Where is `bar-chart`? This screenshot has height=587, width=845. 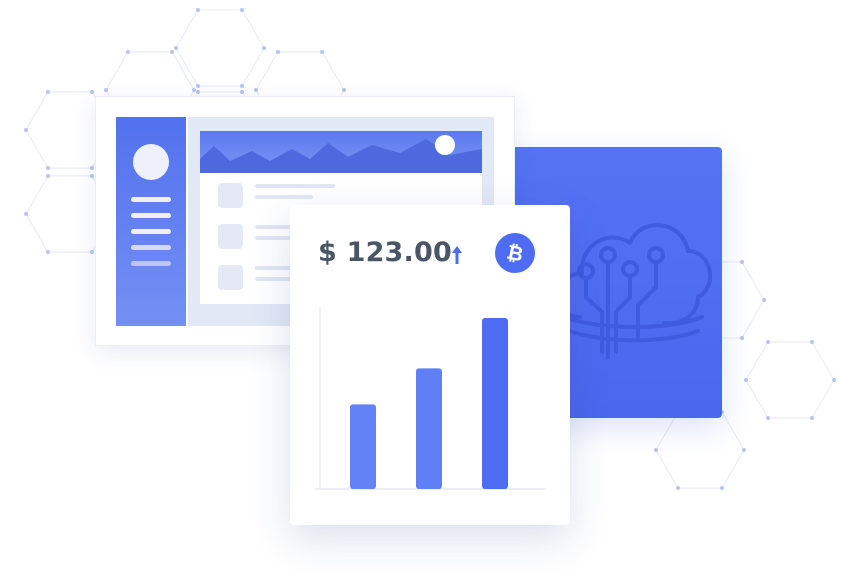 bar-chart is located at coordinates (430, 398).